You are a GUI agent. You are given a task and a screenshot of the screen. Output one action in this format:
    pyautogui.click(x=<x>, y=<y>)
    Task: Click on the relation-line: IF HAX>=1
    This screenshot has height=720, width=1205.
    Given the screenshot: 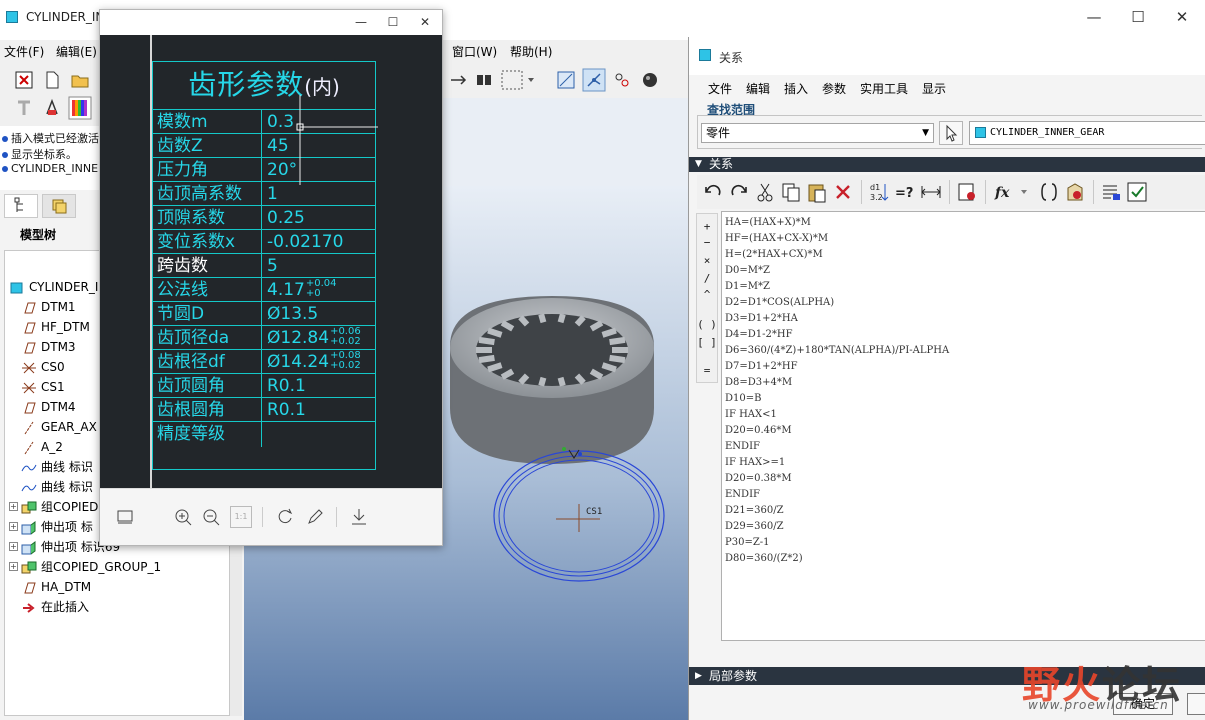 What is the action you would take?
    pyautogui.click(x=755, y=462)
    